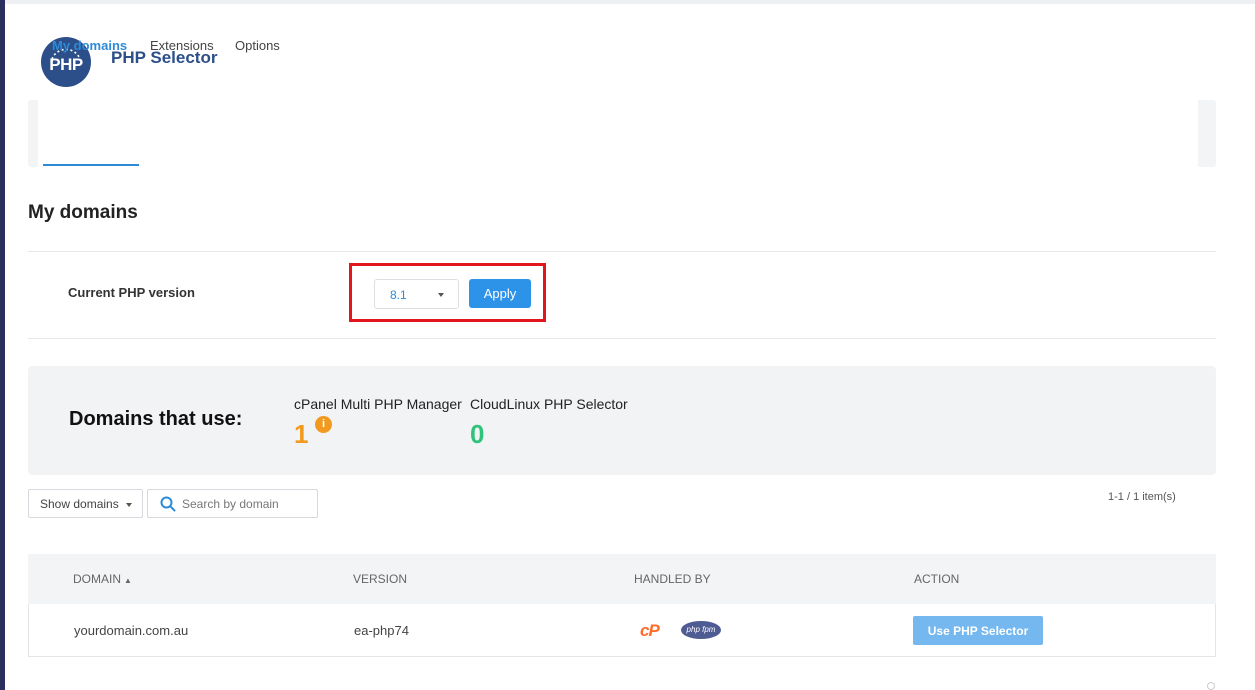  I want to click on tab-my-domains: My domains, so click(89, 45).